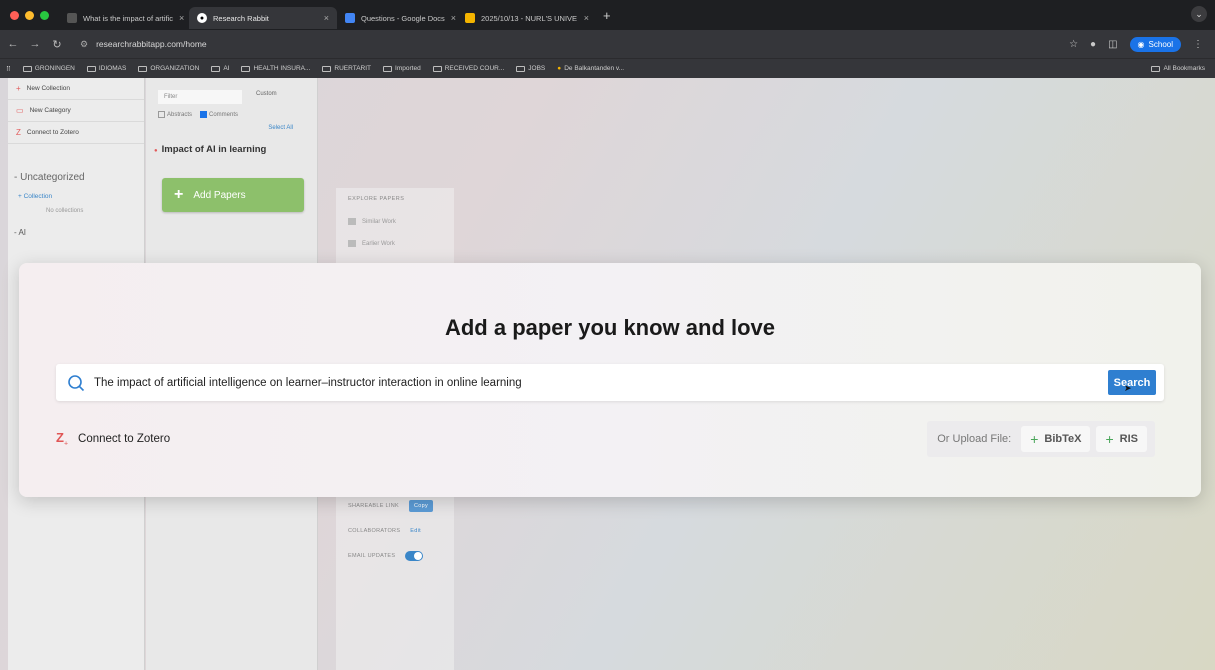  What do you see at coordinates (470, 18) in the screenshot?
I see `drive-favicon-icon` at bounding box center [470, 18].